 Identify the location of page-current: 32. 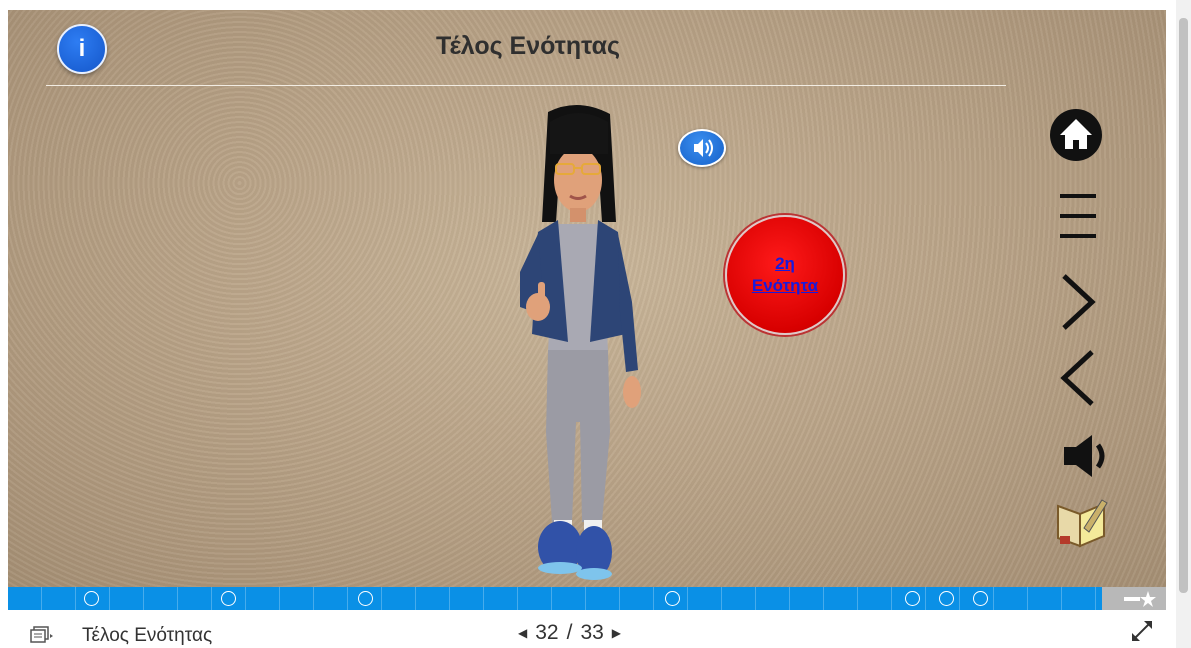
(547, 632).